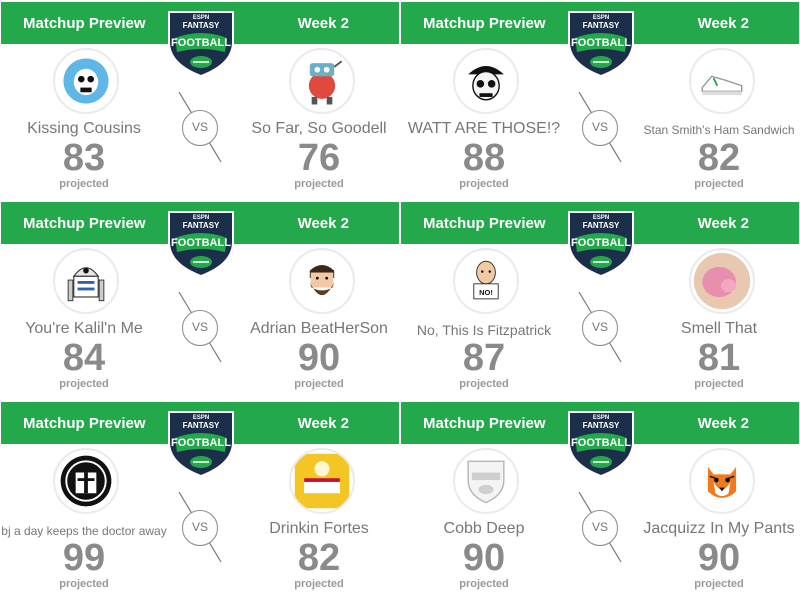  I want to click on red-robot-icon, so click(325, 82).